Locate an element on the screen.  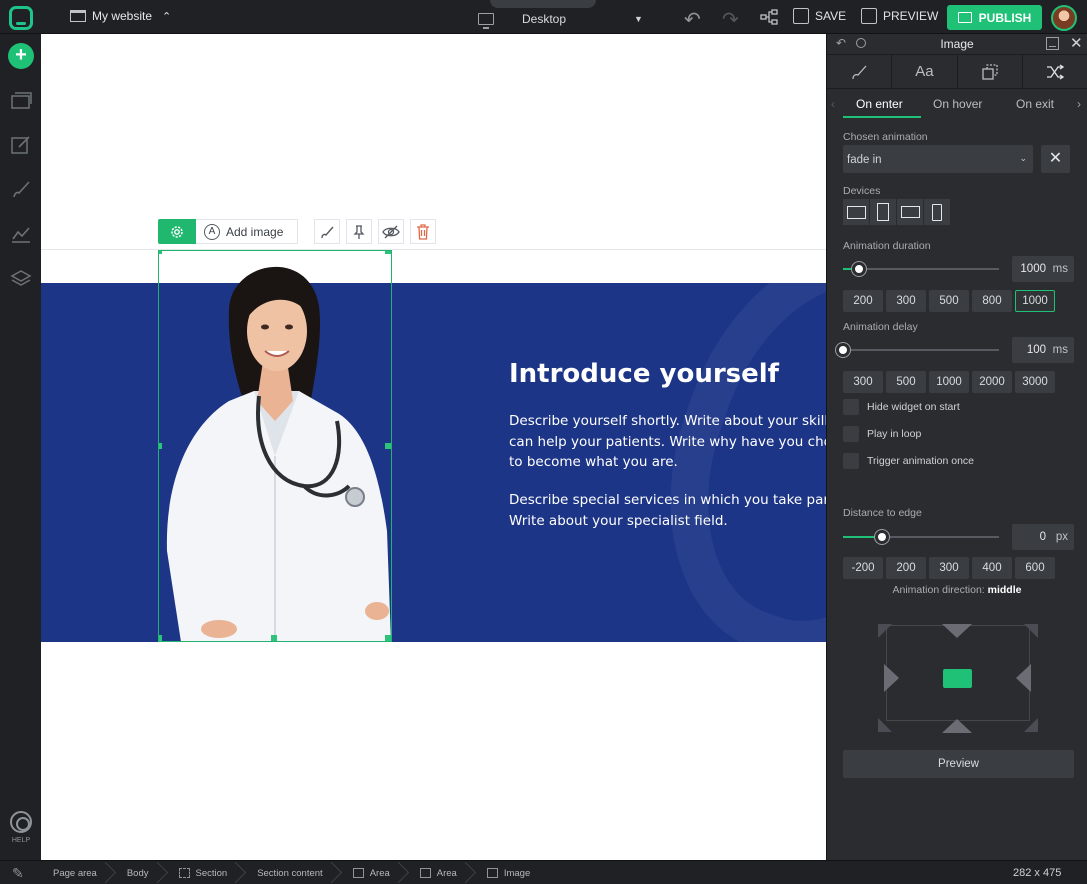
style-button is located at coordinates (327, 231).